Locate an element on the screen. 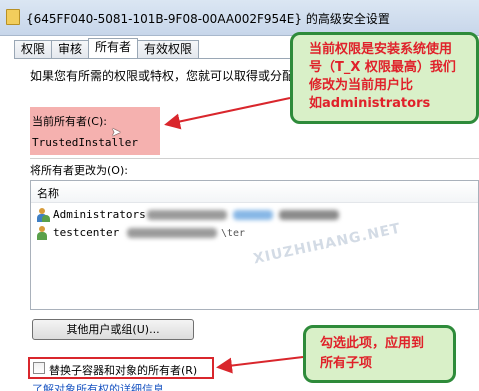 This screenshot has width=479, height=391. tab-owner: 所有者 is located at coordinates (113, 48).